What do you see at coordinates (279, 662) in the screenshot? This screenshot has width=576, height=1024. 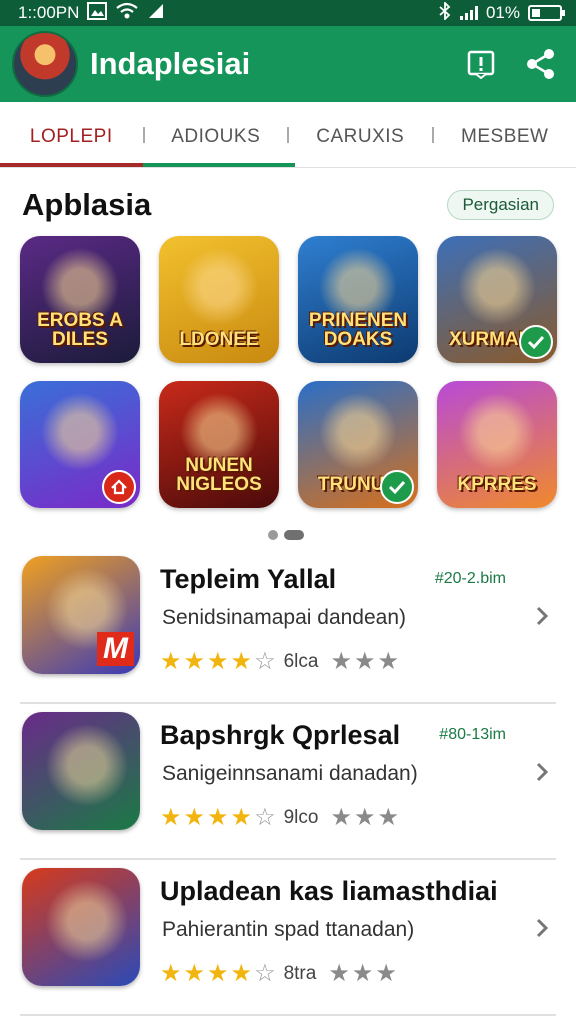 I see `rating-row: ★ ★ ★ ★ ☆ 6lca ★ ★ ★` at bounding box center [279, 662].